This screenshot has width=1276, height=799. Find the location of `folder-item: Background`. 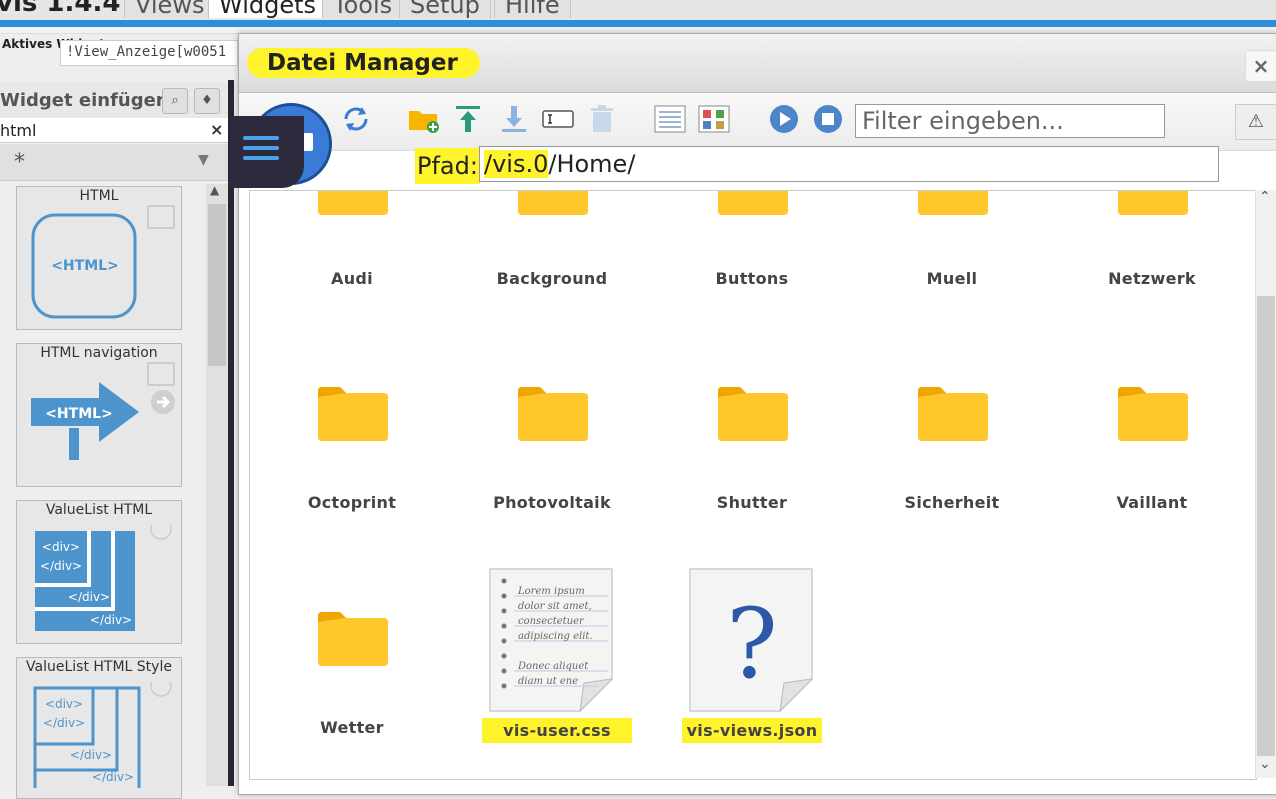

folder-item: Background is located at coordinates (552, 241).